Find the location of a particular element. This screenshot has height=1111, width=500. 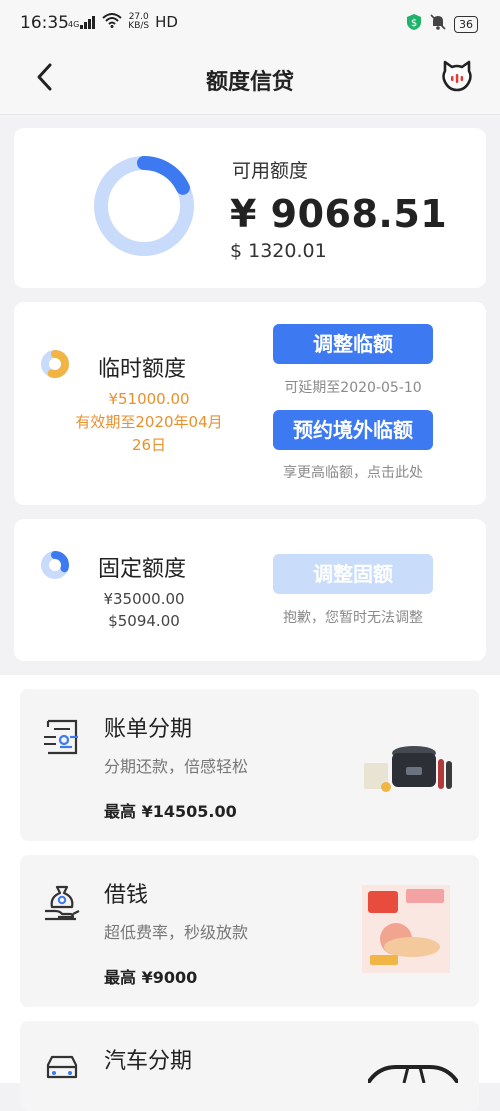

available-credit-label: 可用额度 is located at coordinates (270, 171).